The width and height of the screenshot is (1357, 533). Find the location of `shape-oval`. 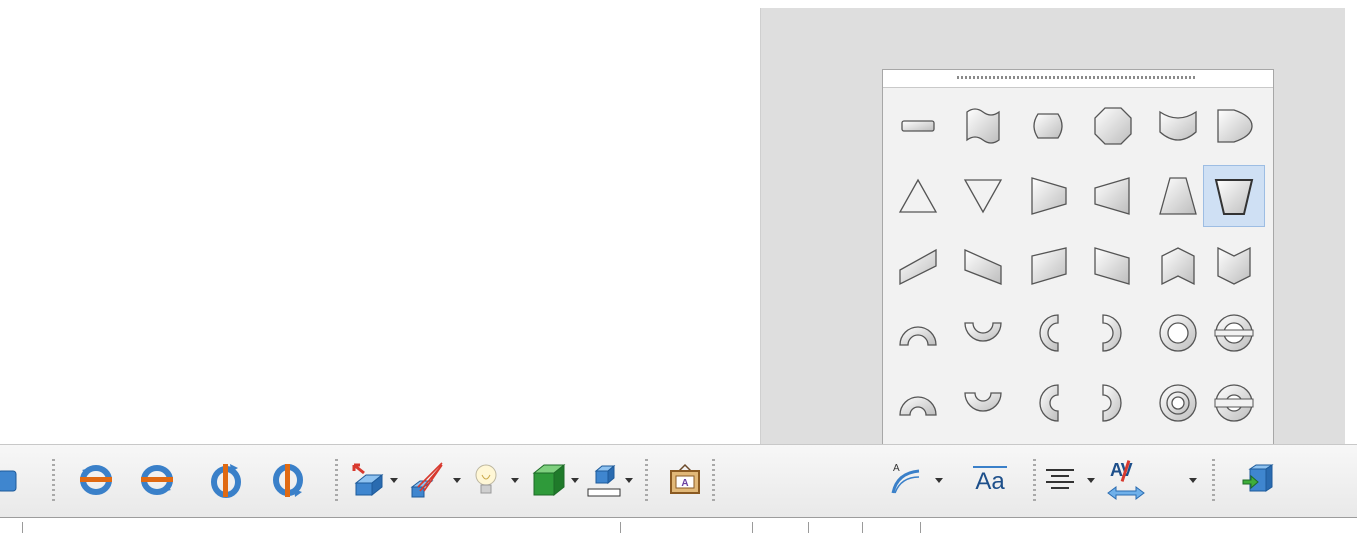

shape-oval is located at coordinates (1048, 126).